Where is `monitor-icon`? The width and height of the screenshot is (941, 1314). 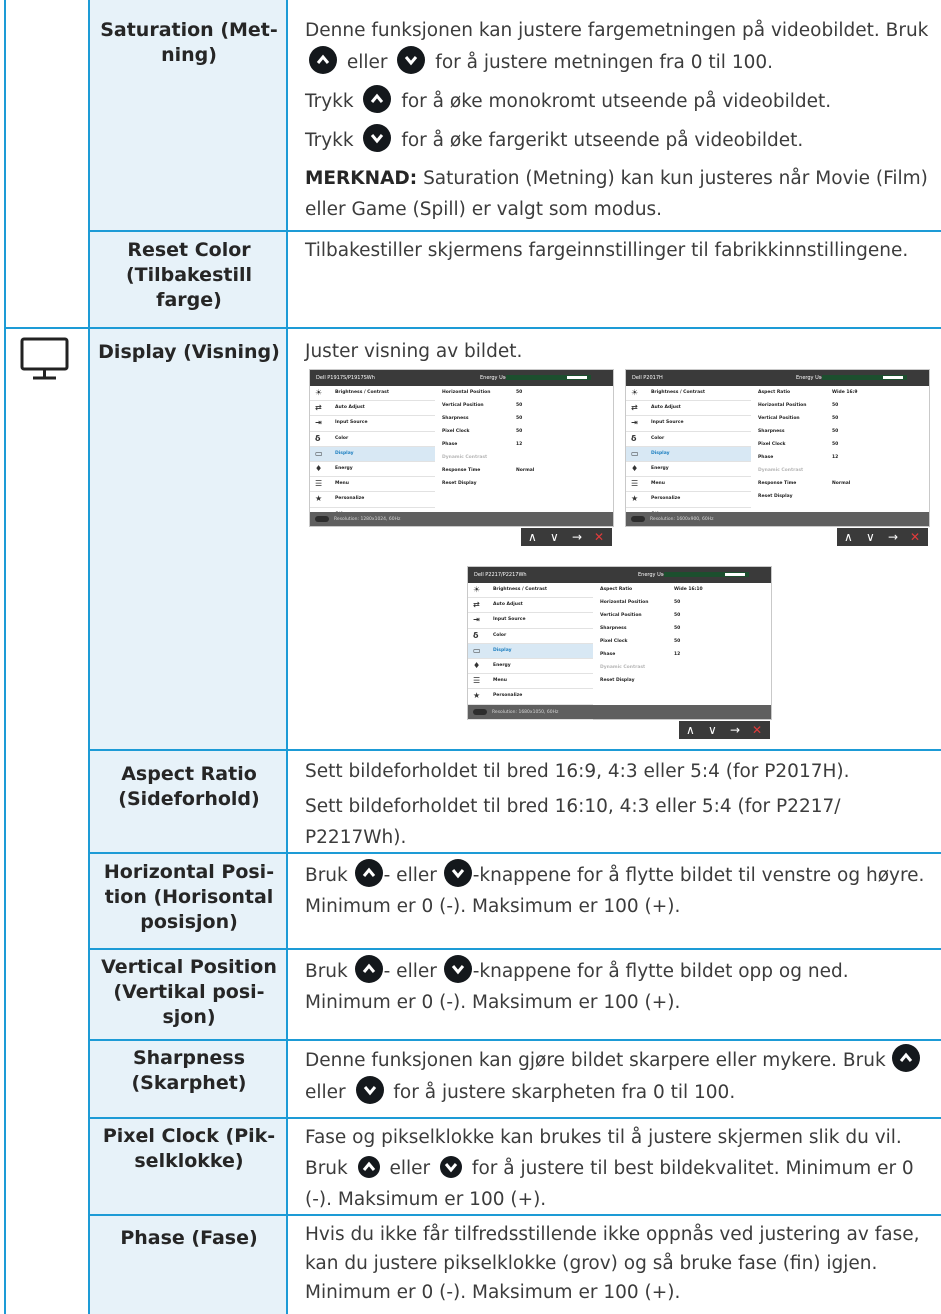 monitor-icon is located at coordinates (45, 359).